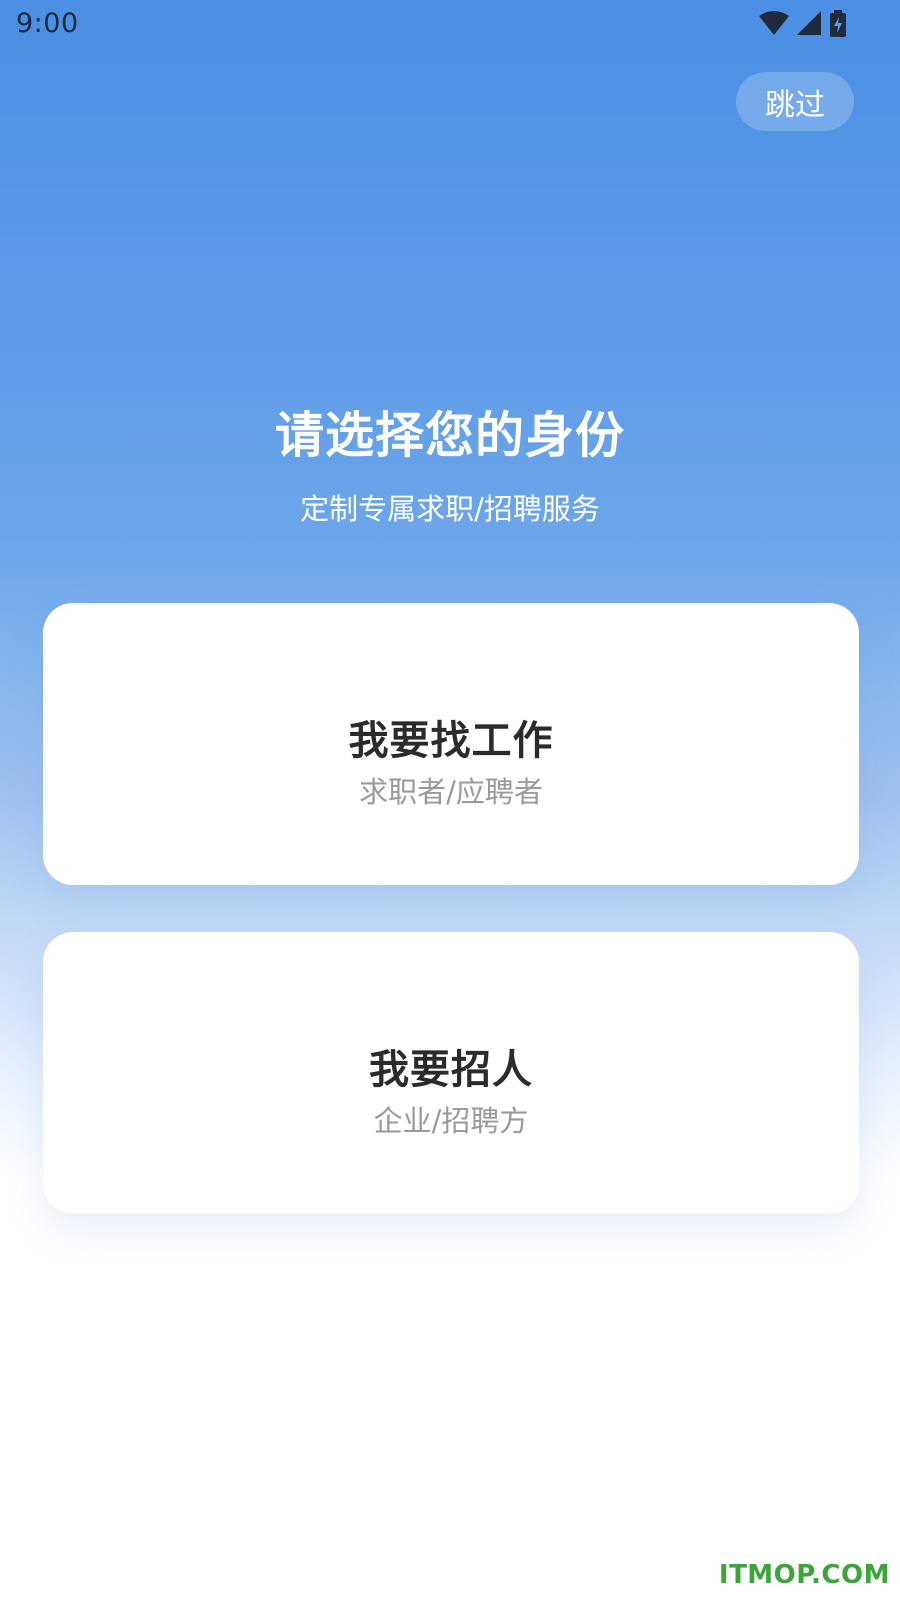  I want to click on cellular-signal-icon, so click(809, 23).